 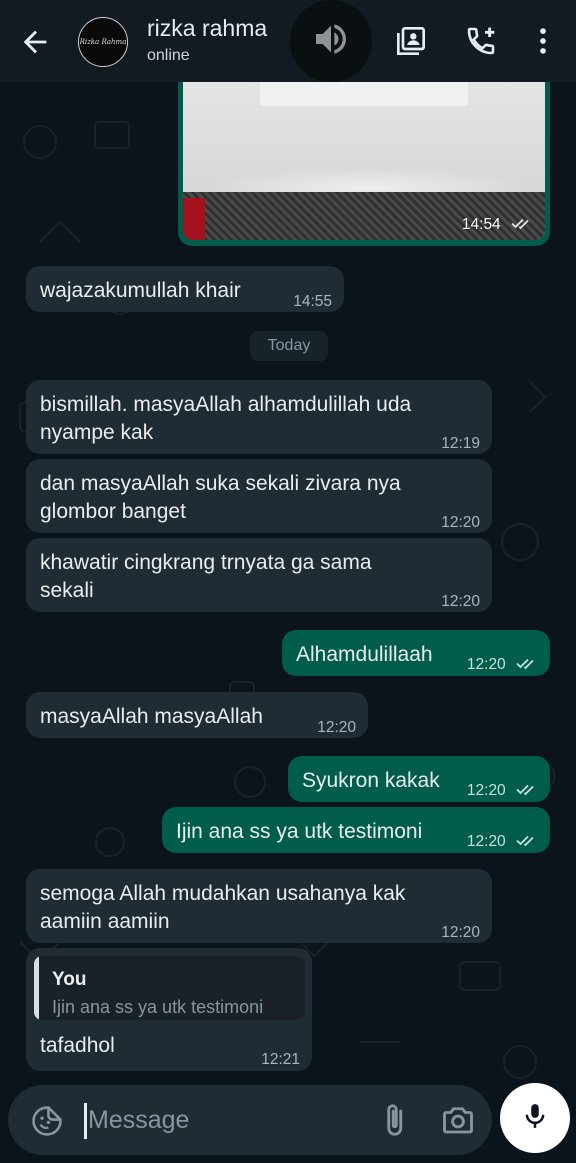 I want to click on back-arrow-icon, so click(x=35, y=42).